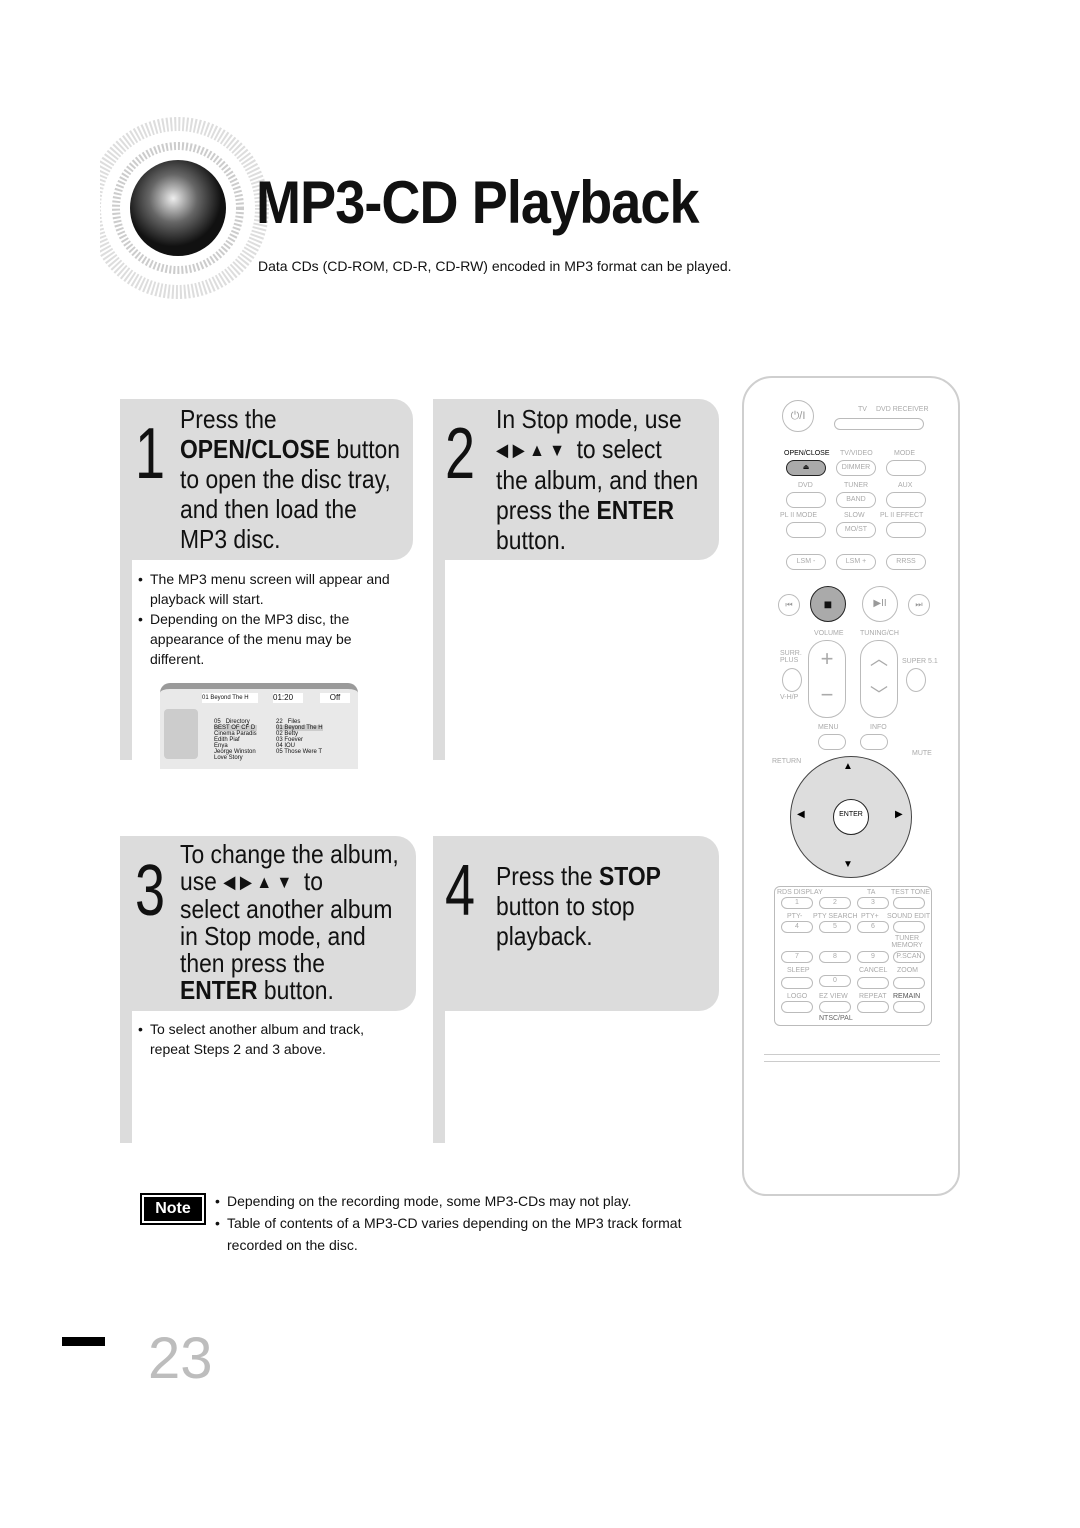 The image size is (1080, 1528). Describe the element at coordinates (835, 916) in the screenshot. I see `pty-search-label: PTY SEARCH` at that location.